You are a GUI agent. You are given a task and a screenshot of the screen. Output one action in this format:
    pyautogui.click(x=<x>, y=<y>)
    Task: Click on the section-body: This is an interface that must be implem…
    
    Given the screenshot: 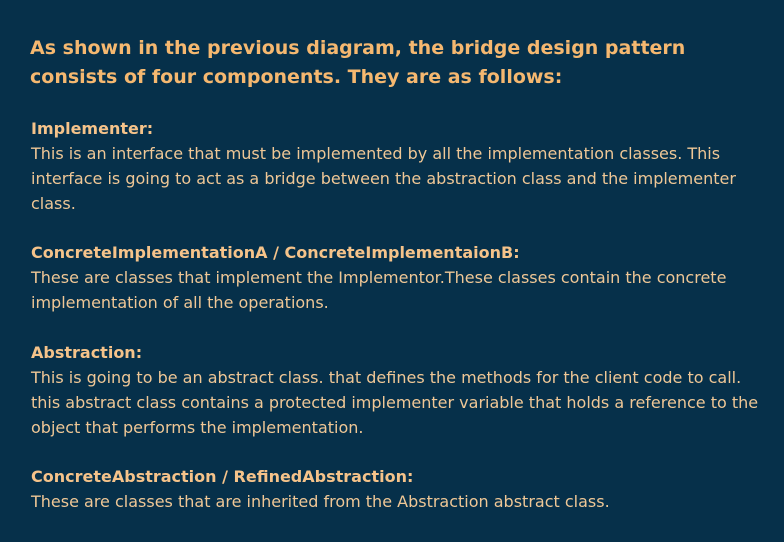 What is the action you would take?
    pyautogui.click(x=383, y=178)
    